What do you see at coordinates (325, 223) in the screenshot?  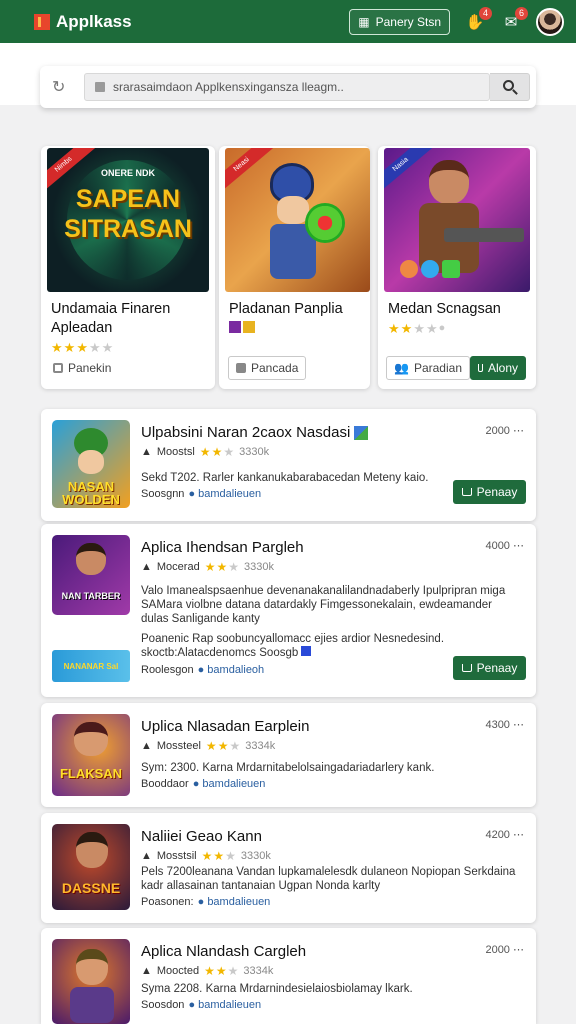 I see `target-graphic` at bounding box center [325, 223].